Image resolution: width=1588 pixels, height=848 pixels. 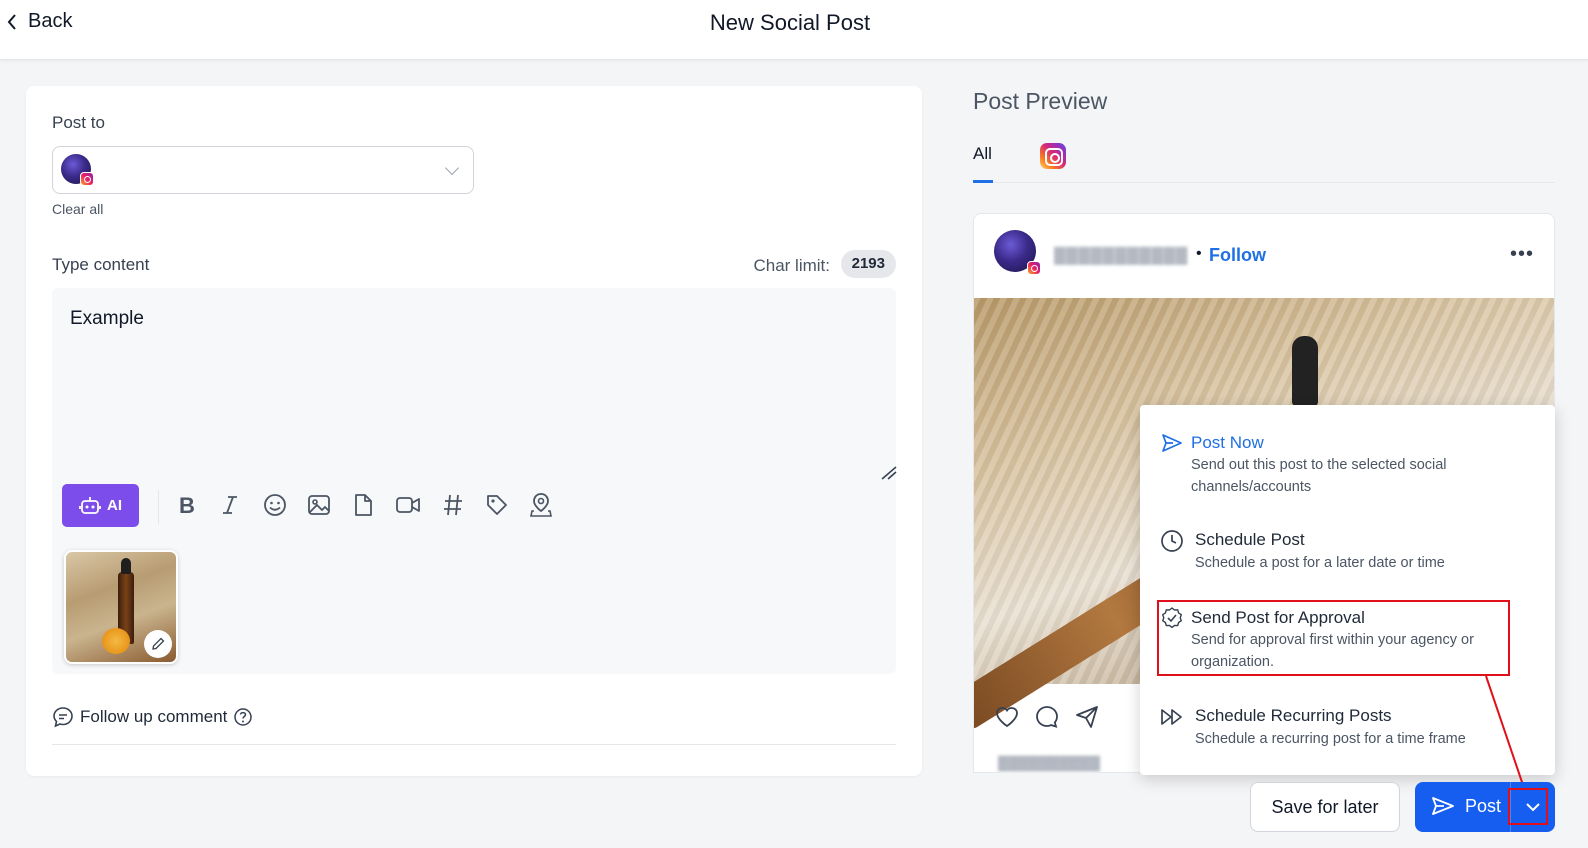 I want to click on clear-all-link: Clear all, so click(x=77, y=209).